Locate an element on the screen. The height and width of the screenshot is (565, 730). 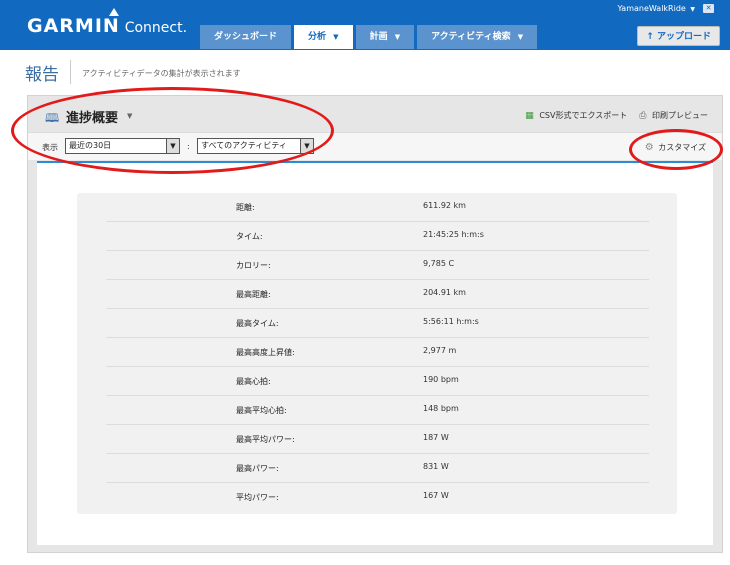
table-row: 最高高度上昇値: 2,977 m is located at coordinates (377, 352).